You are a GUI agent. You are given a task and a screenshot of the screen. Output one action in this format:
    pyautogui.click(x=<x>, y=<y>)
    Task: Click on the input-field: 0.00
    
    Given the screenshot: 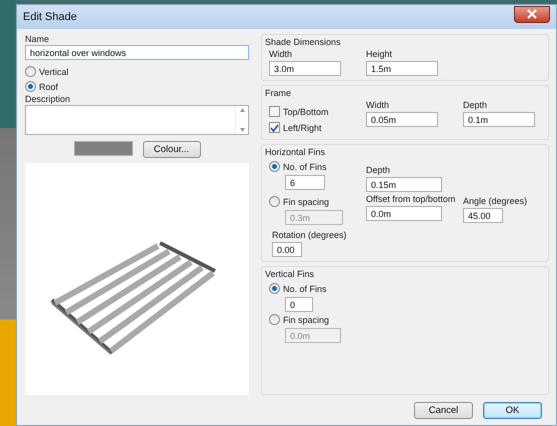 What is the action you would take?
    pyautogui.click(x=287, y=249)
    